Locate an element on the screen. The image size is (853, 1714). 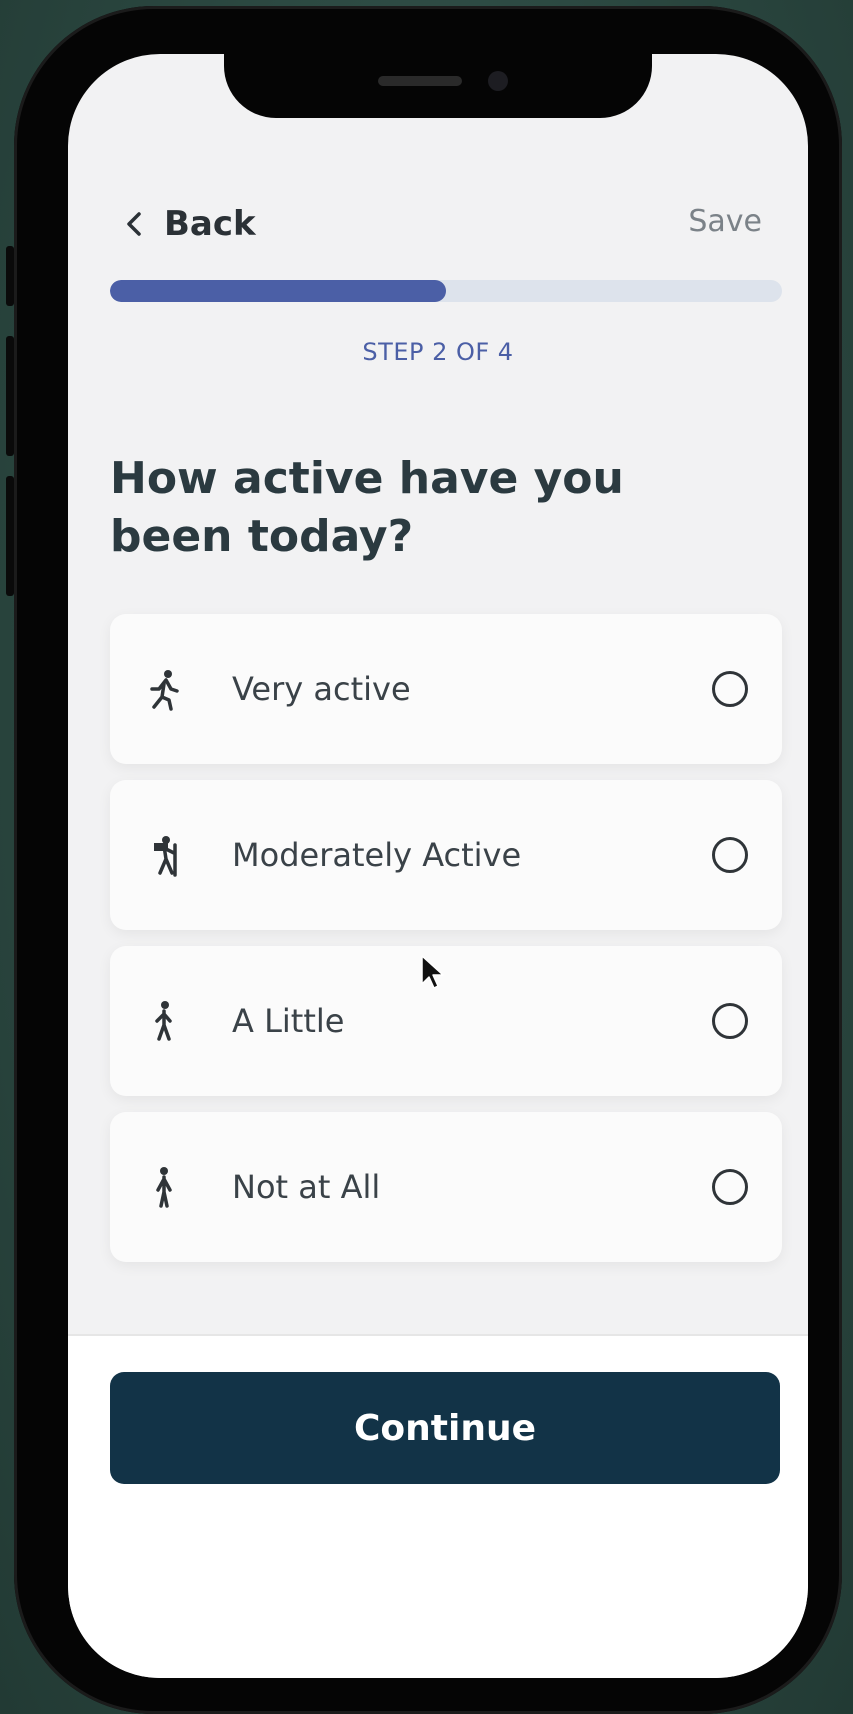
option-label: A Little is located at coordinates (288, 1021).